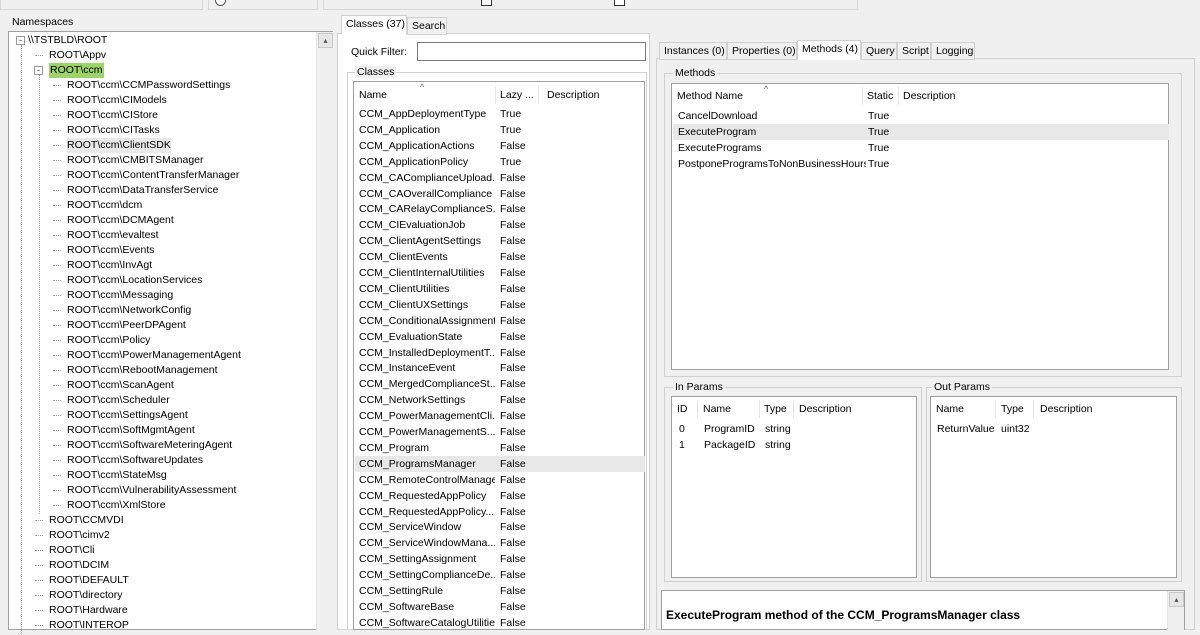 Image resolution: width=1200 pixels, height=635 pixels. I want to click on table-row: CCM_RequestedAppPolicy False, so click(500, 496).